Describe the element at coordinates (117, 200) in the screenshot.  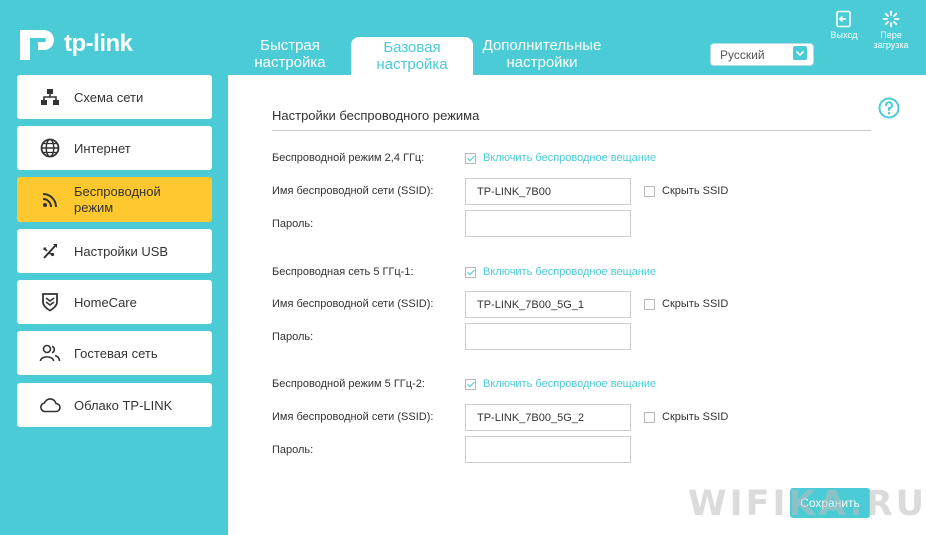
I see `sidebar-item-label-wrap: Беспроводной режим` at that location.